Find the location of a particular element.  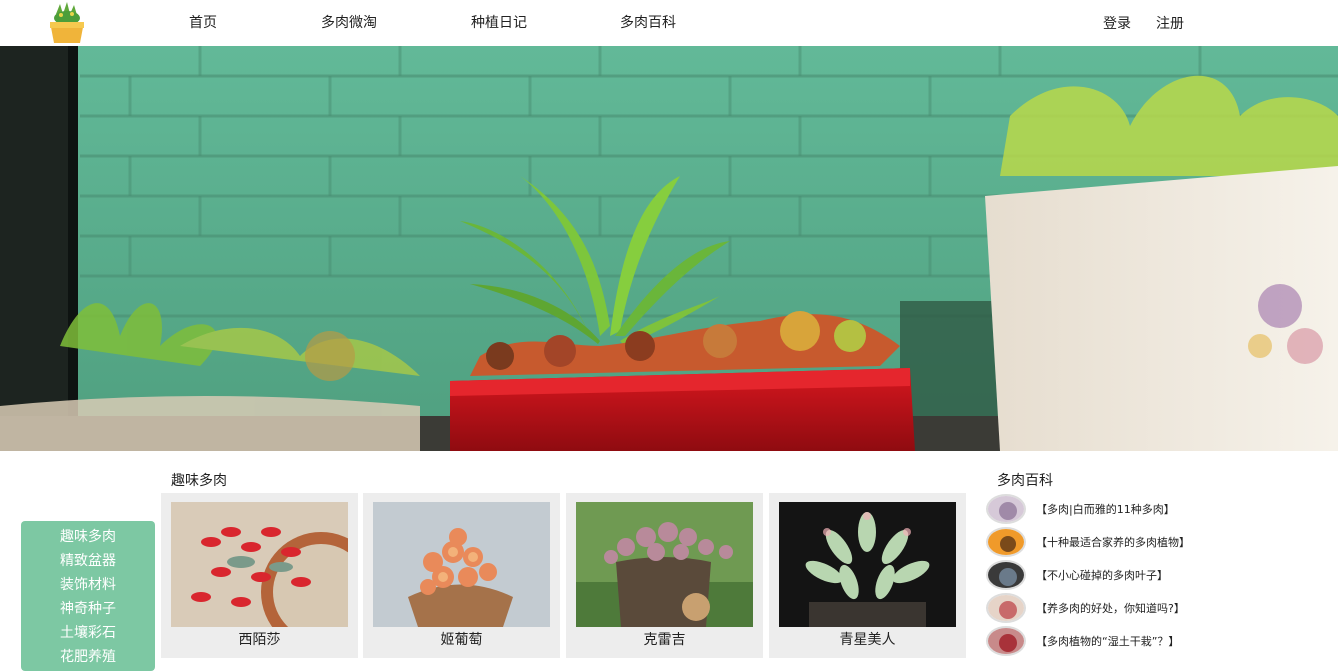

encyclopedia-item: 【十种最适合家养的多肉植物】 is located at coordinates (1156, 543).